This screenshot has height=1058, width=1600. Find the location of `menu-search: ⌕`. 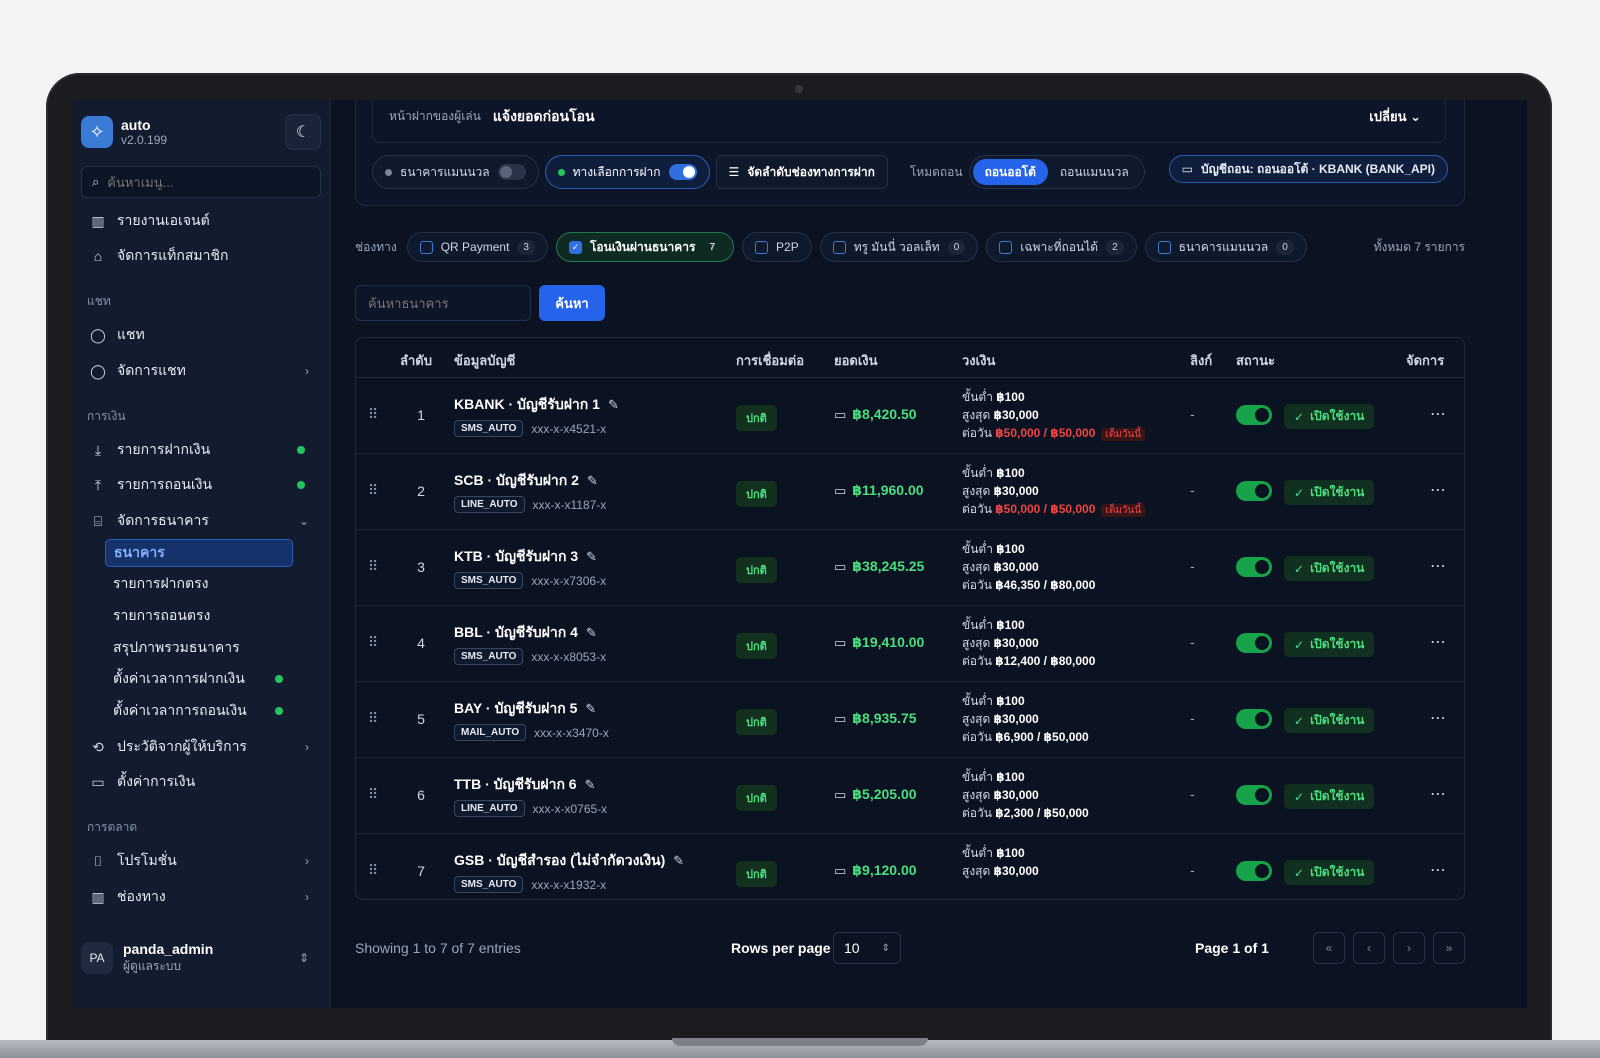

menu-search: ⌕ is located at coordinates (201, 182).